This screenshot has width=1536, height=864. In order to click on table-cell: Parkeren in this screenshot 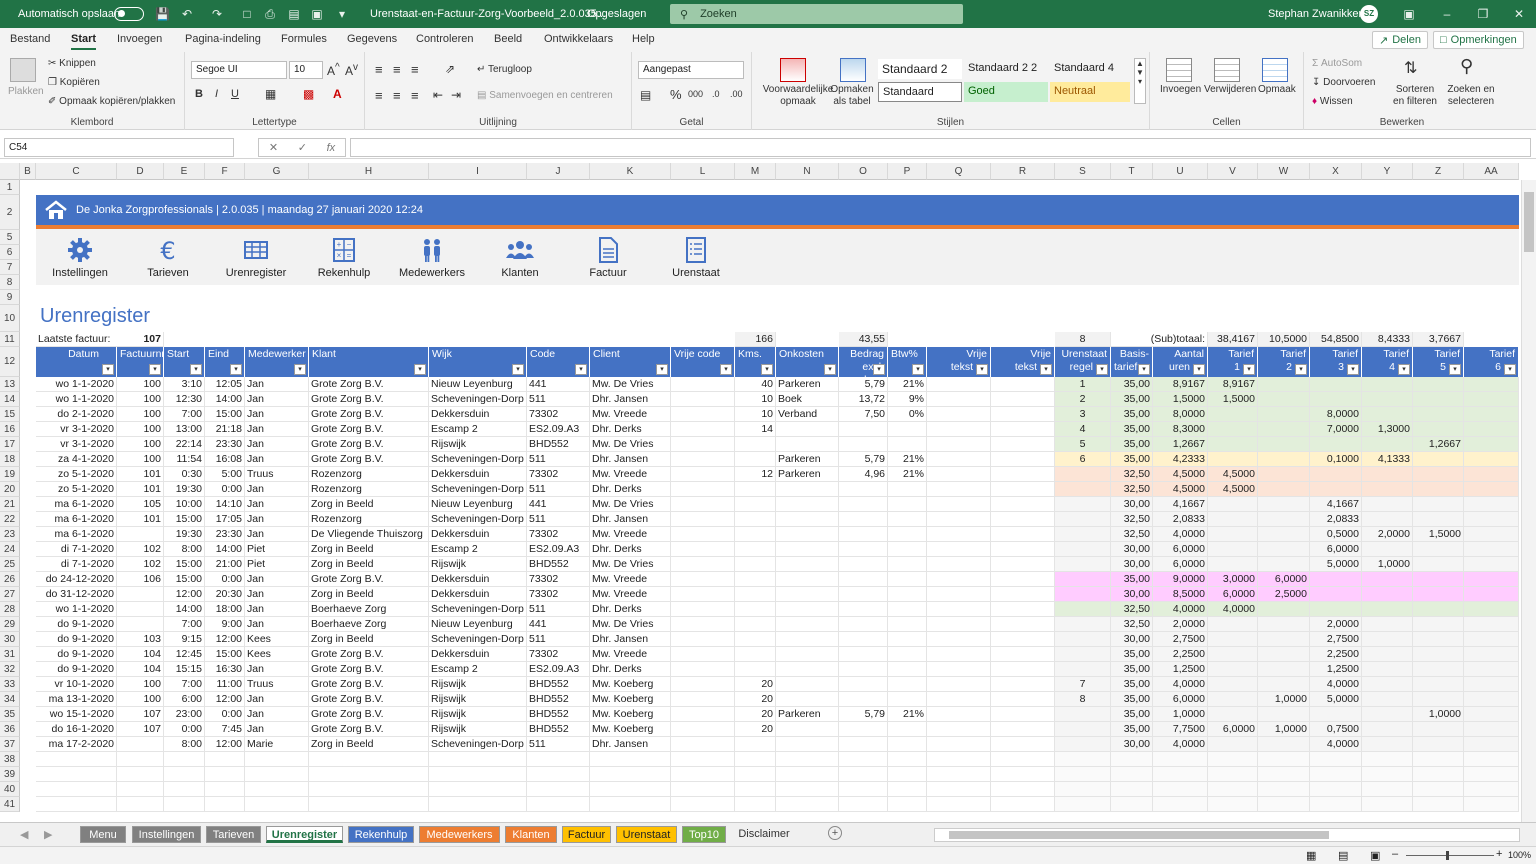, I will do `click(807, 474)`.